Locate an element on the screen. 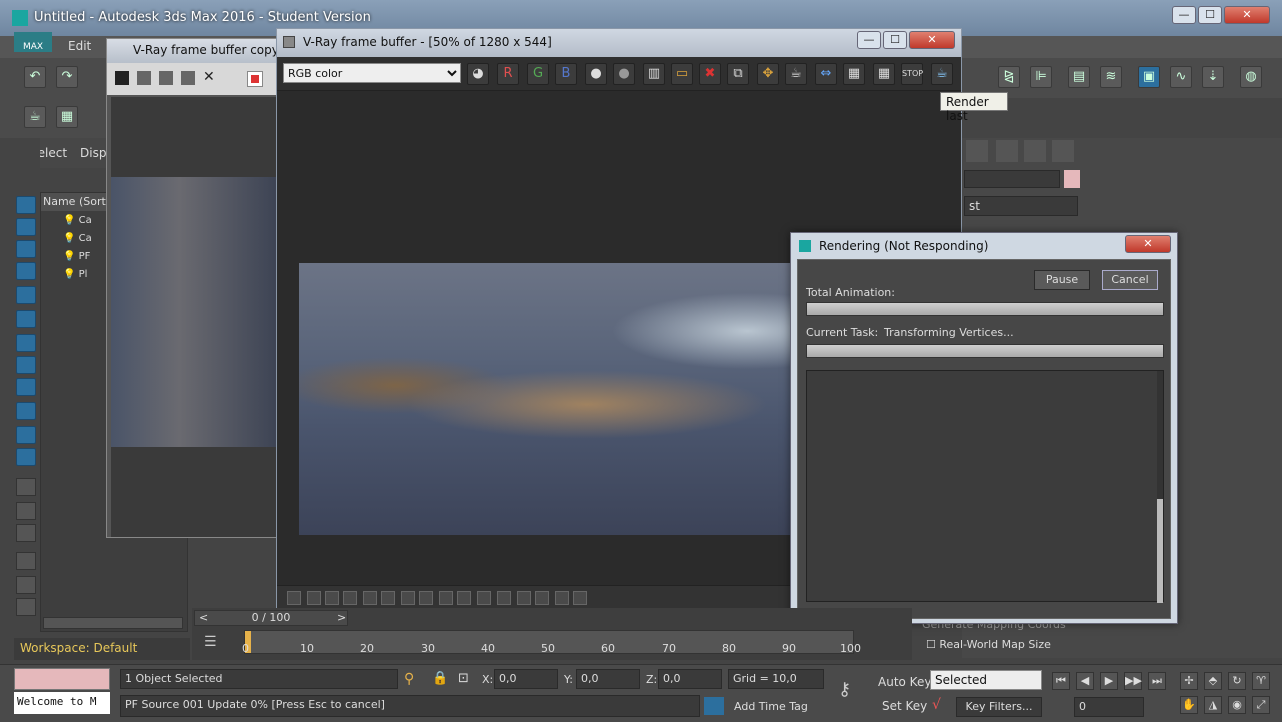 This screenshot has height=722, width=1282. absolute-mode-icon: ⊡ is located at coordinates (463, 678).